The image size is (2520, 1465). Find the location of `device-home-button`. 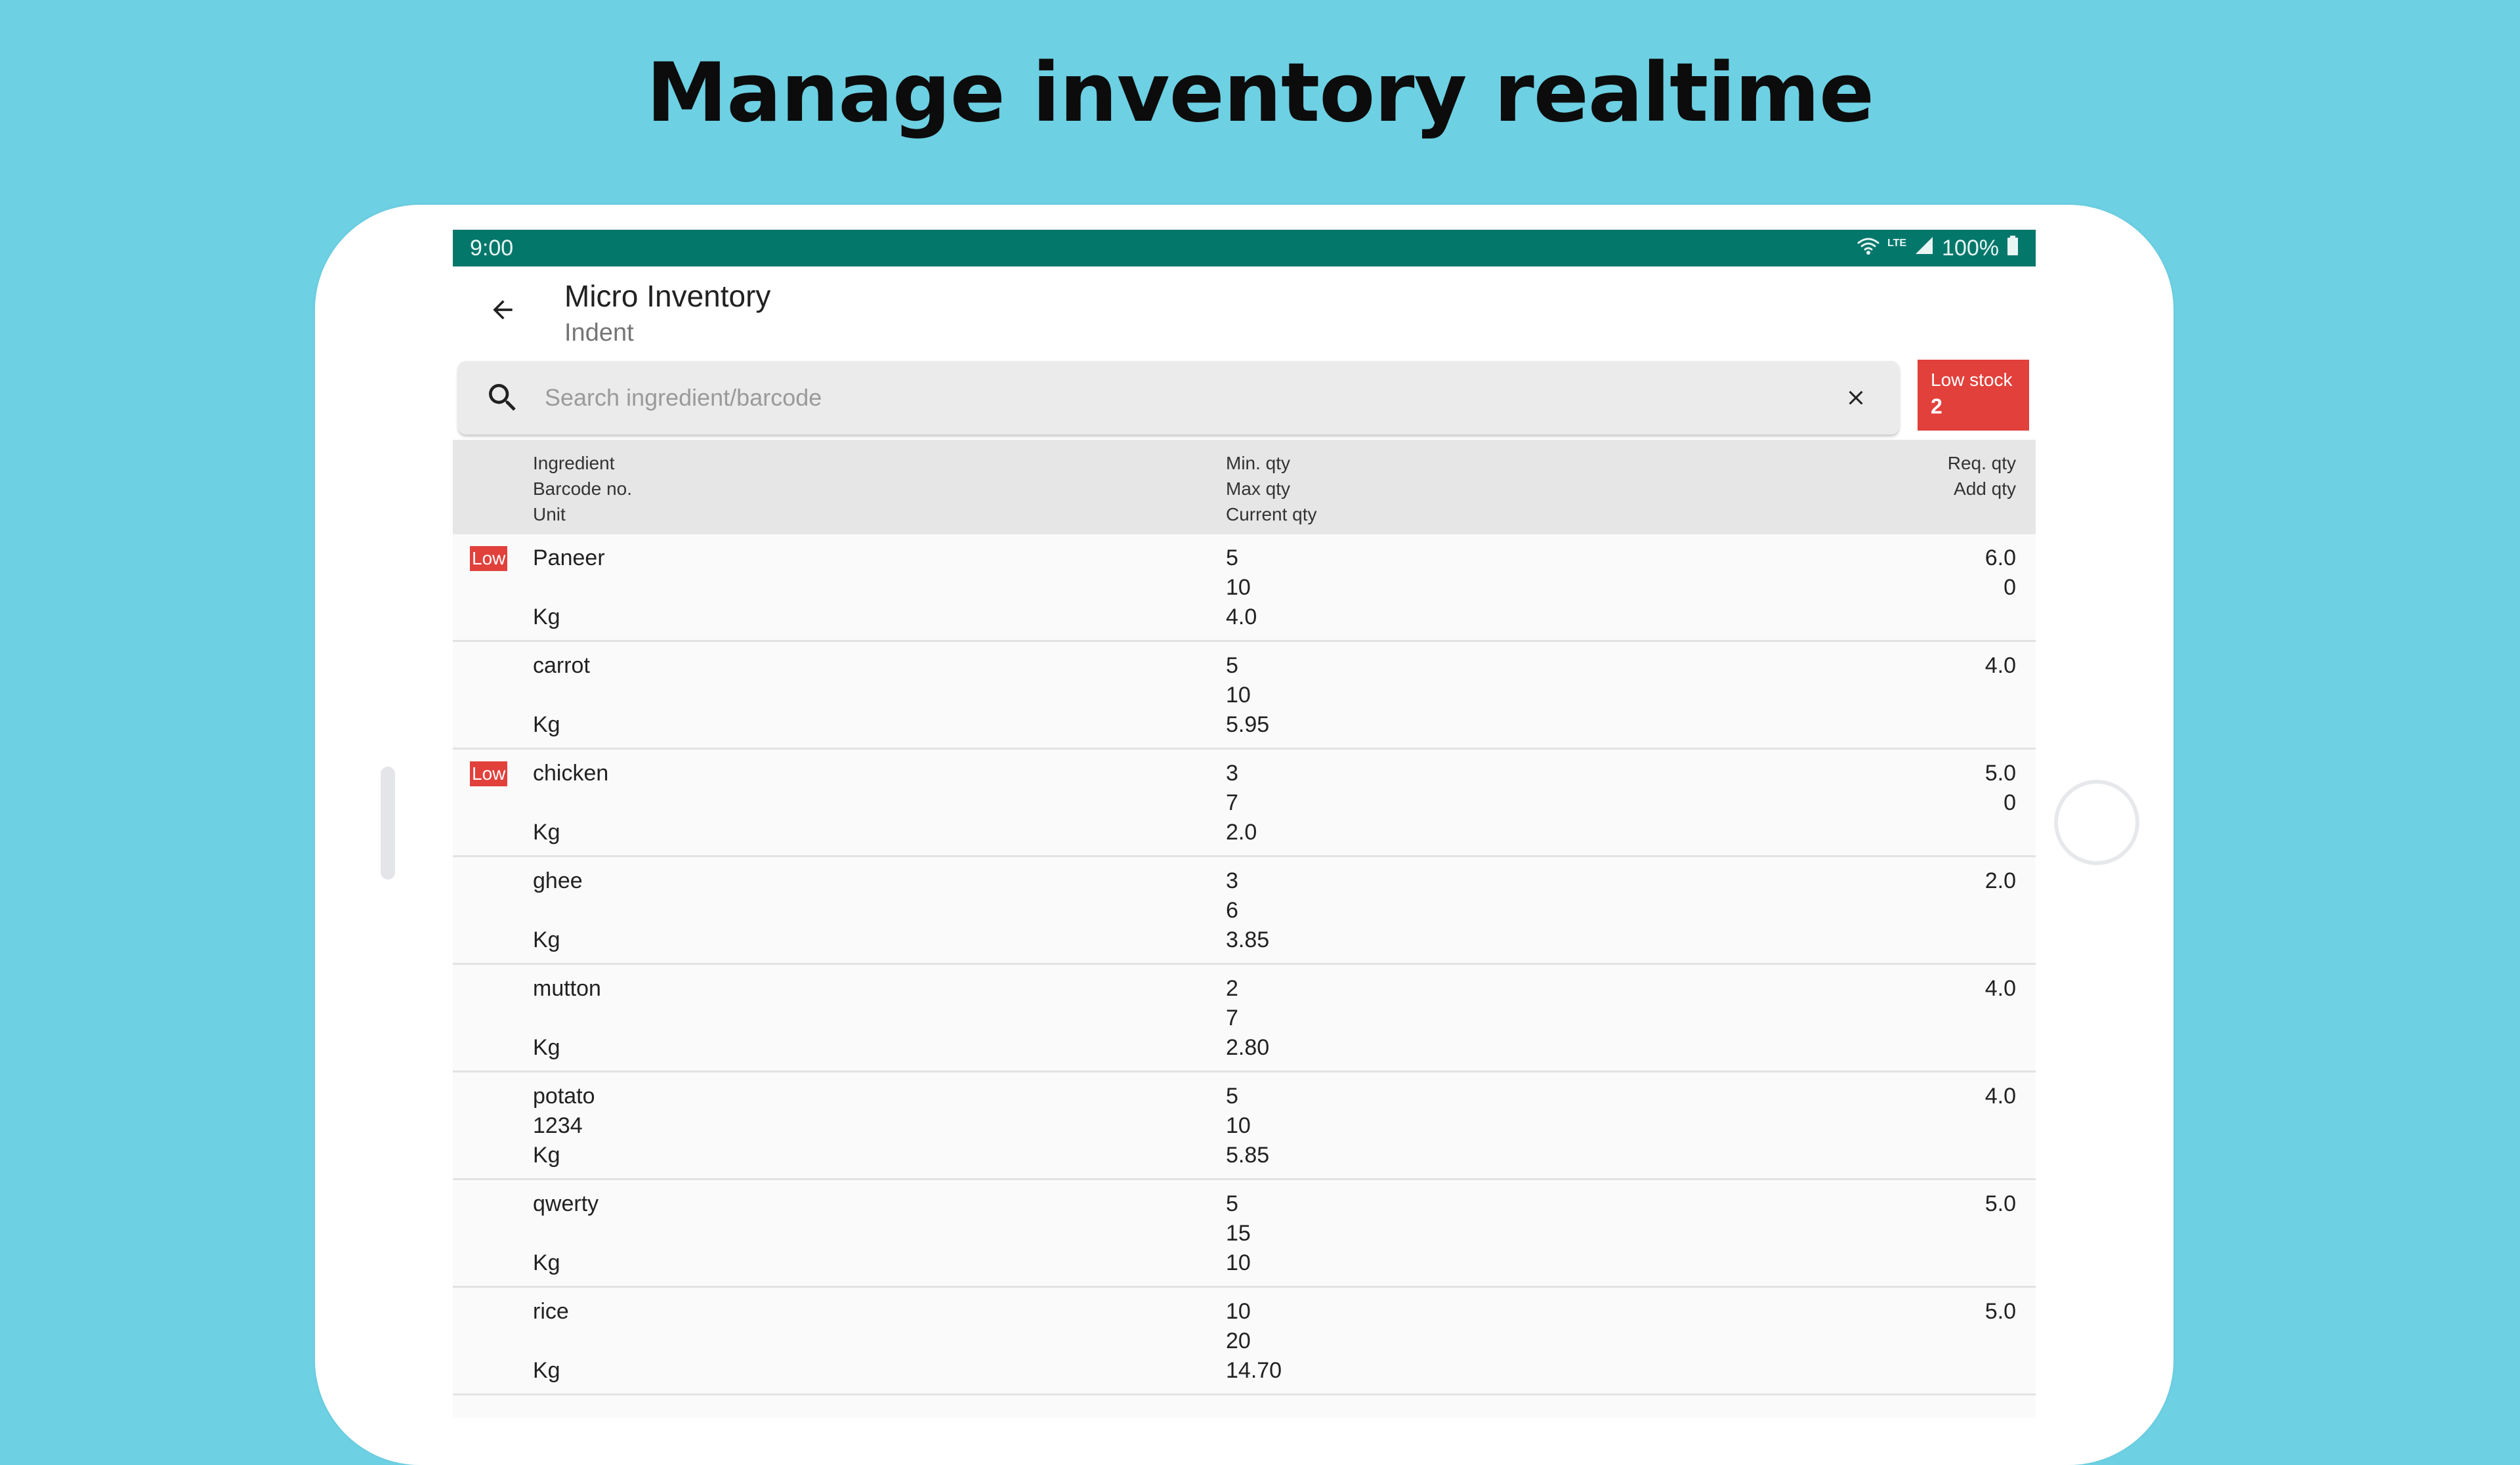

device-home-button is located at coordinates (2096, 822).